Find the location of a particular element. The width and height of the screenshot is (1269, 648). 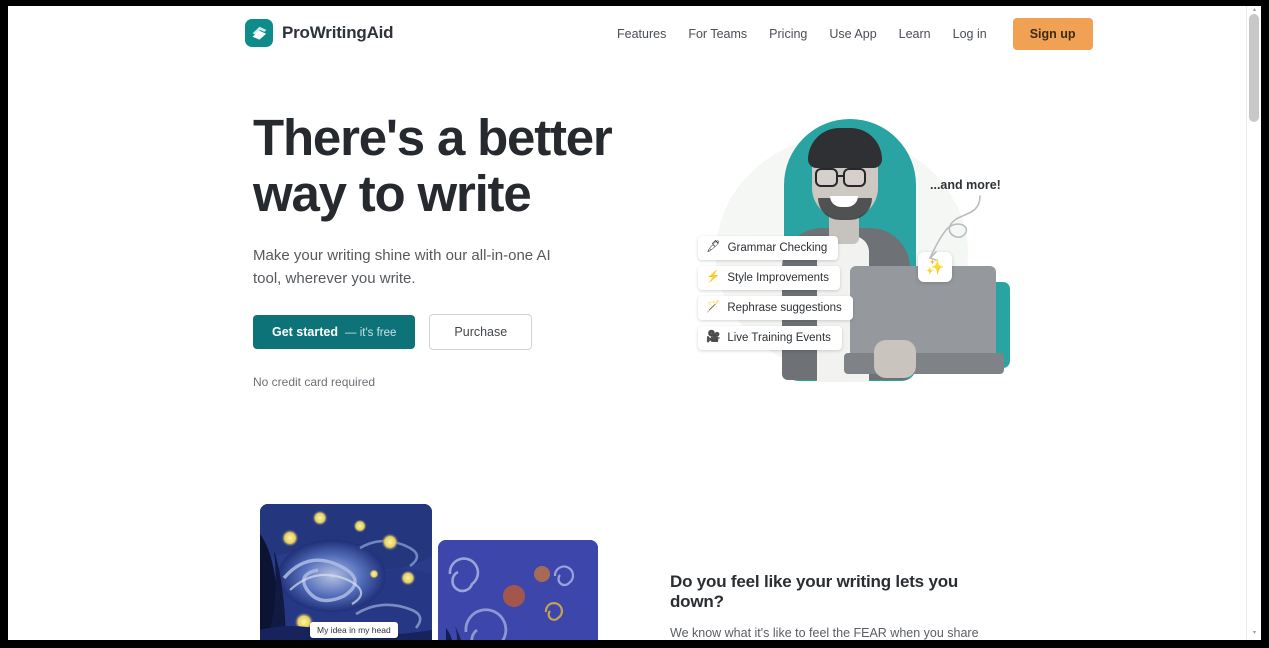

video-camera-icon: 🎥 is located at coordinates (713, 337).